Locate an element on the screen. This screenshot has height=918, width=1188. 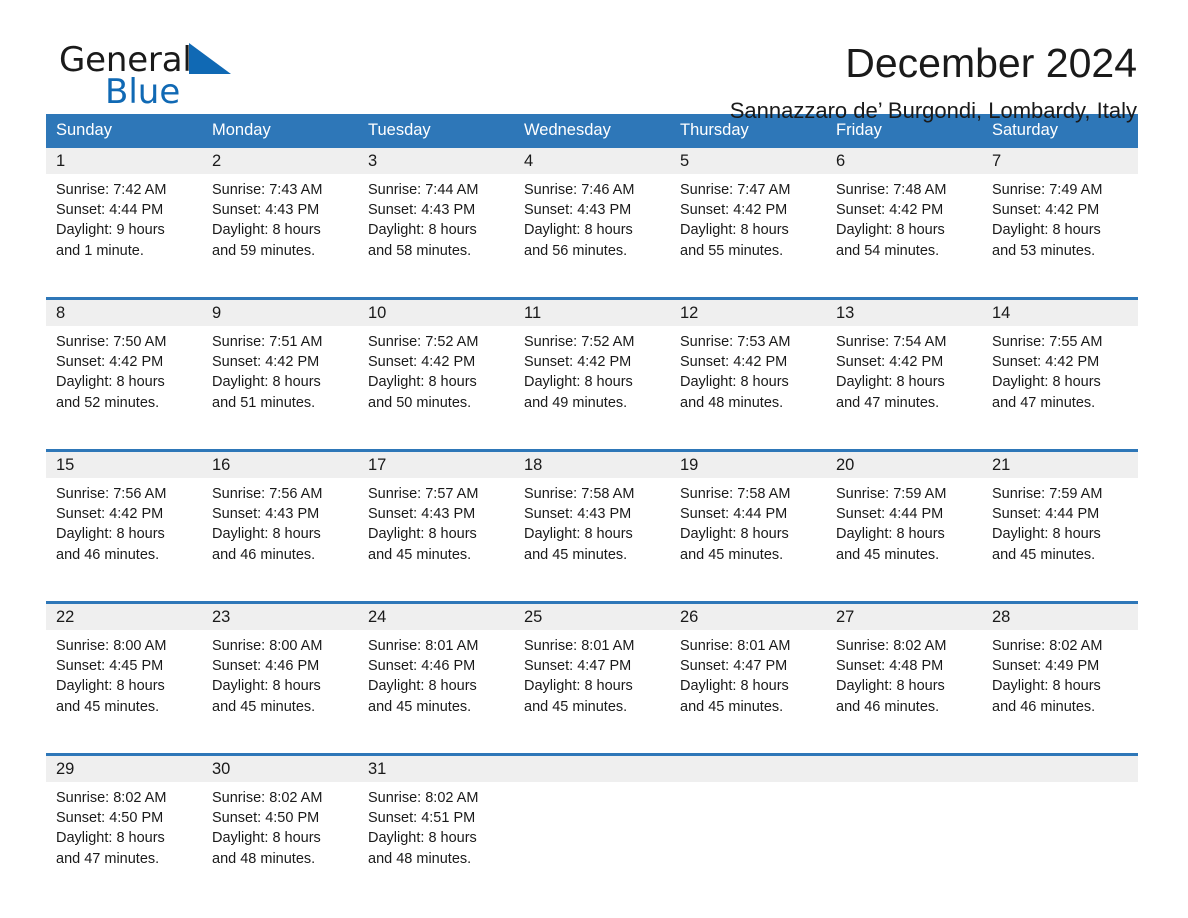
daylight-text-line2: and 55 minutes. is located at coordinates (732, 250).